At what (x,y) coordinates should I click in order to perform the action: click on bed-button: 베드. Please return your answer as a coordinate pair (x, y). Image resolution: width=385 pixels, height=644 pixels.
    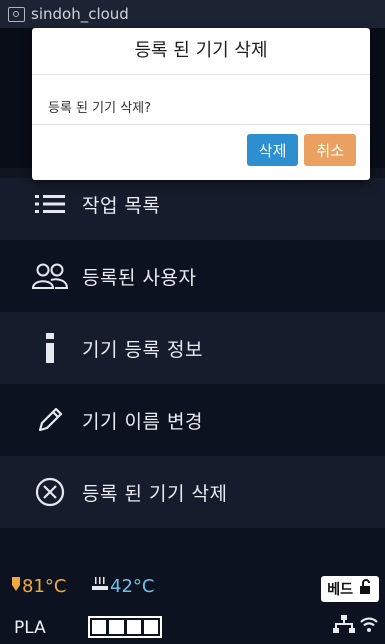
    Looking at the image, I should click on (350, 589).